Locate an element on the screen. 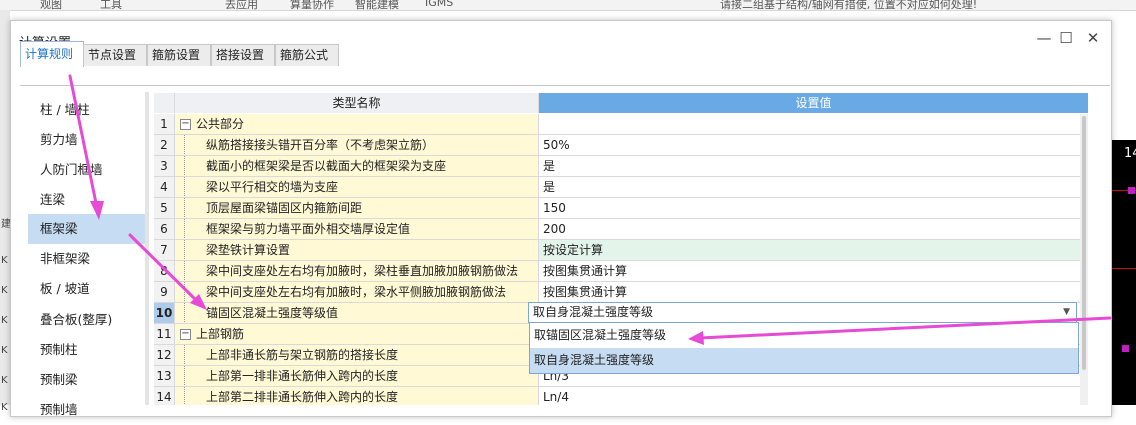 The width and height of the screenshot is (1136, 425). sidebar-item-precast-wall: 预制墙 is located at coordinates (87, 410).